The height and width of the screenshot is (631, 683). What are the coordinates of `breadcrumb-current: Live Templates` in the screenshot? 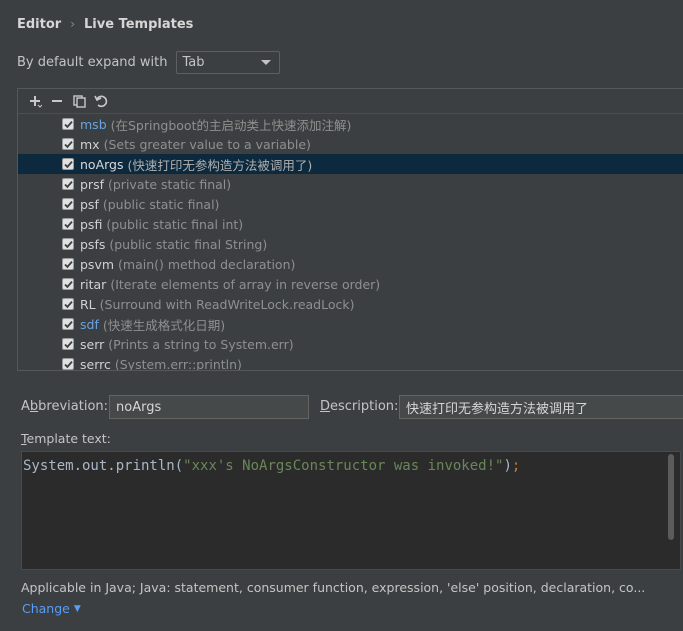 It's located at (139, 24).